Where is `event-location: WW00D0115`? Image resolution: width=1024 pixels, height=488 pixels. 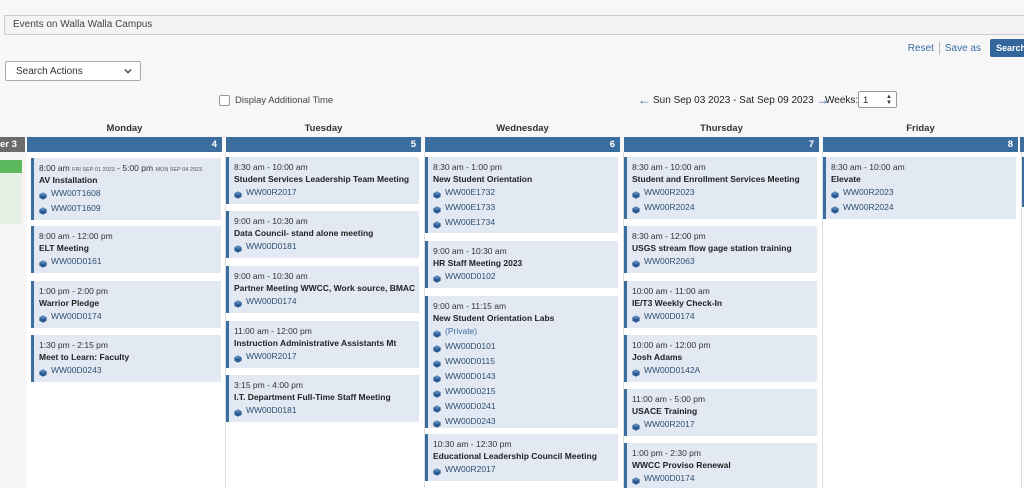 event-location: WW00D0115 is located at coordinates (525, 361).